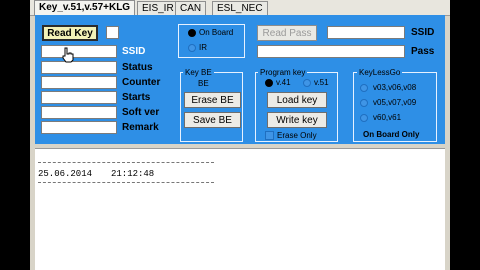  I want to click on ir-label: IR, so click(203, 47).